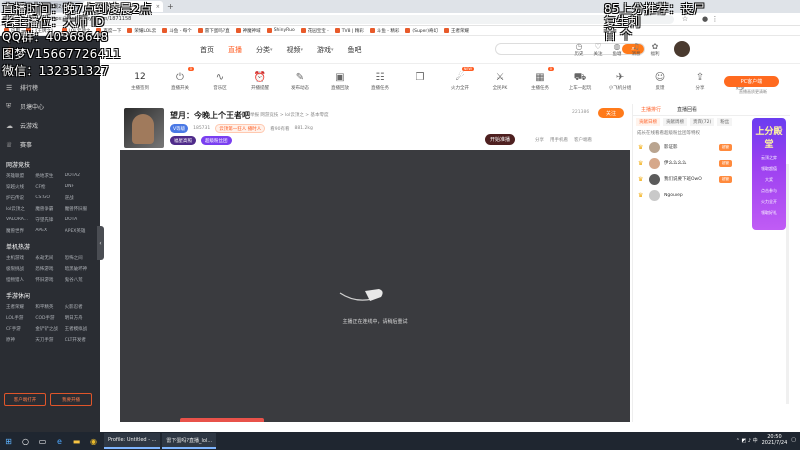  Describe the element at coordinates (93, 441) in the screenshot. I see `chrome-icon: ◉` at that location.